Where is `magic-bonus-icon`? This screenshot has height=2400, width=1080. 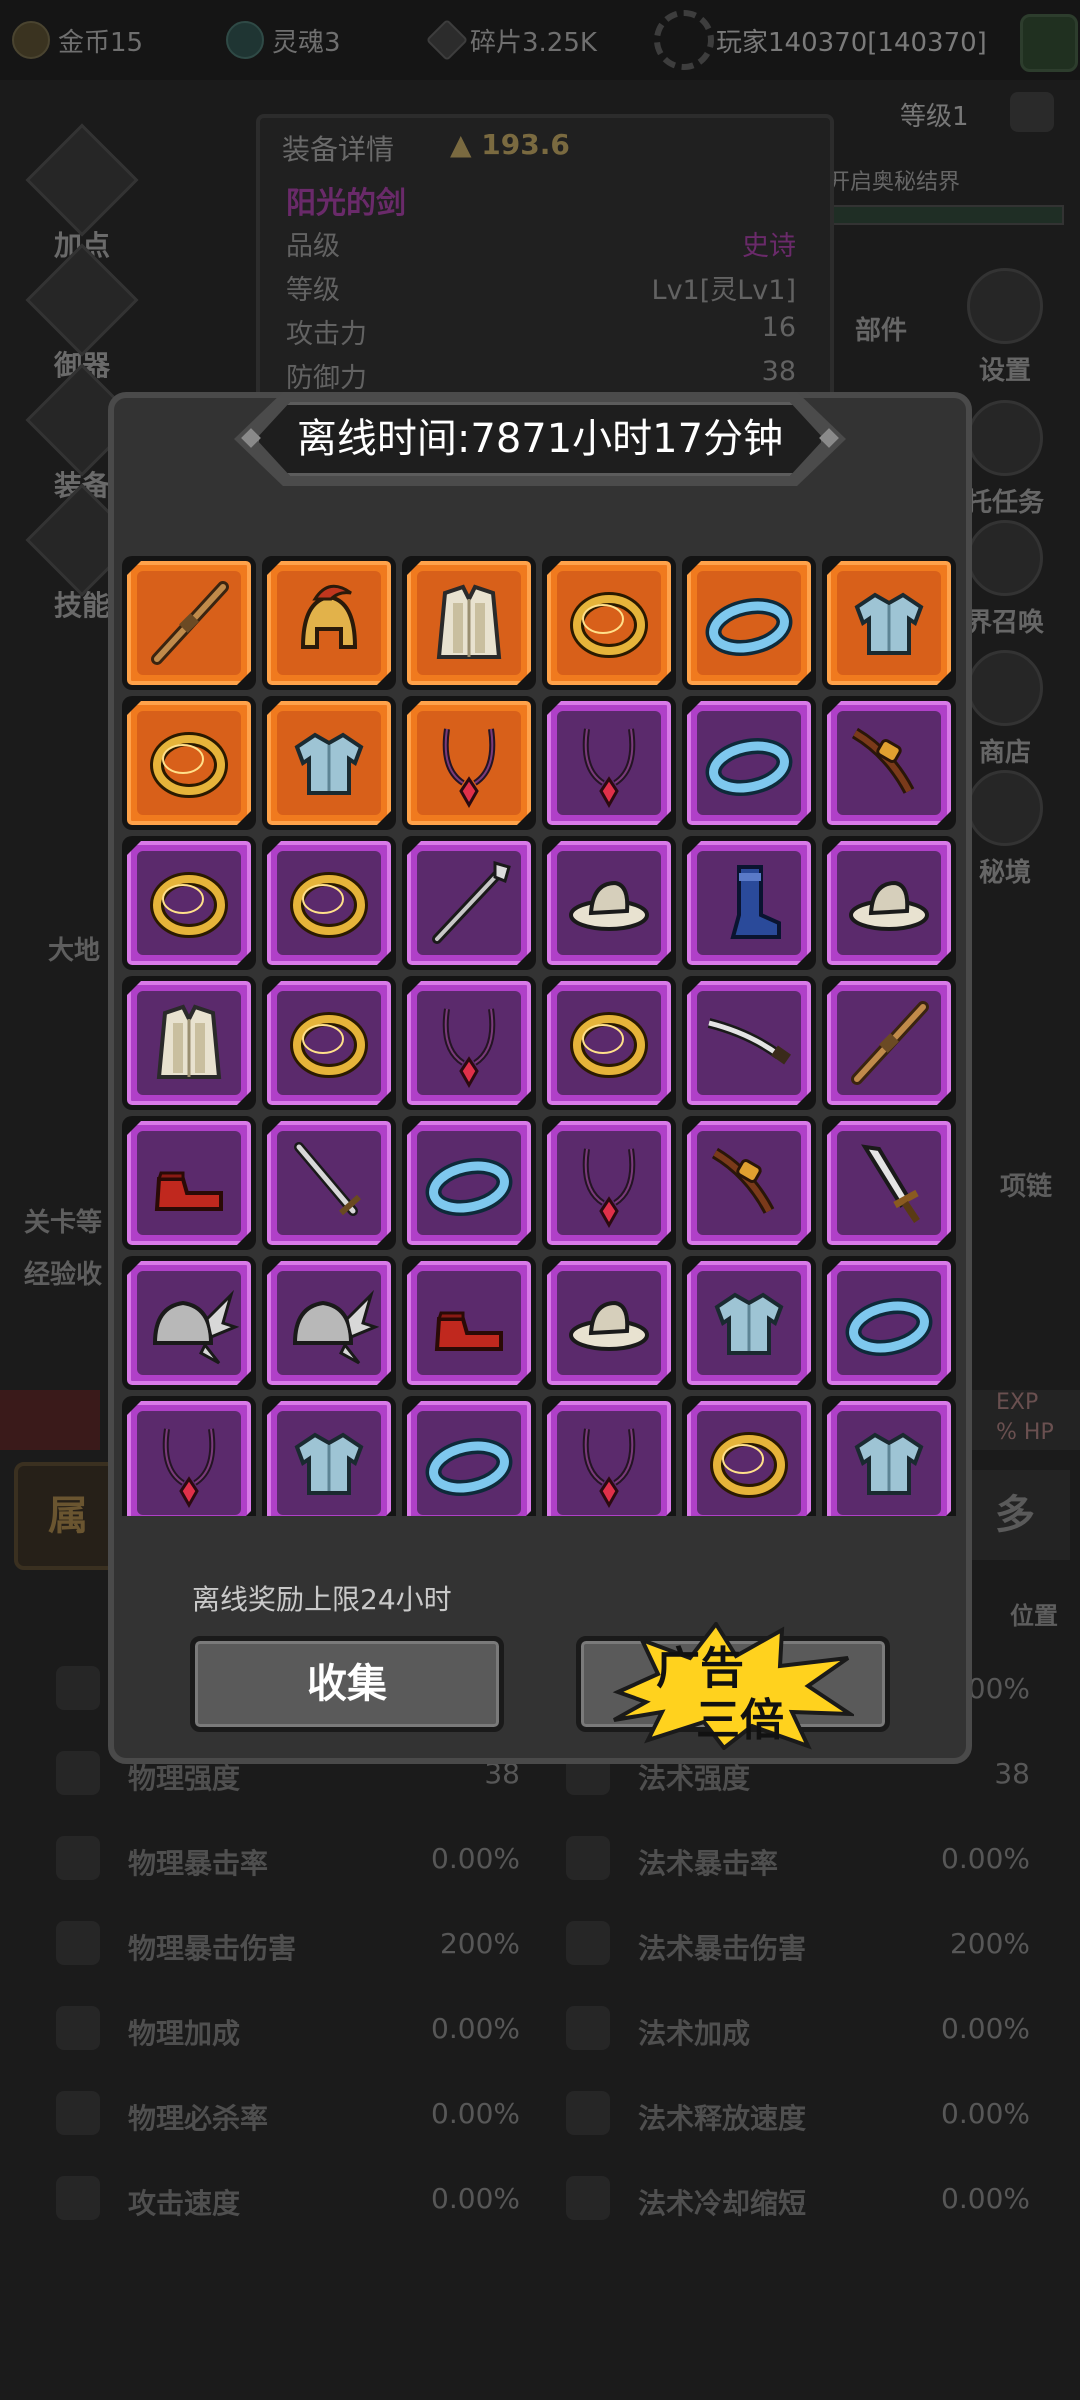
magic-bonus-icon is located at coordinates (588, 2028).